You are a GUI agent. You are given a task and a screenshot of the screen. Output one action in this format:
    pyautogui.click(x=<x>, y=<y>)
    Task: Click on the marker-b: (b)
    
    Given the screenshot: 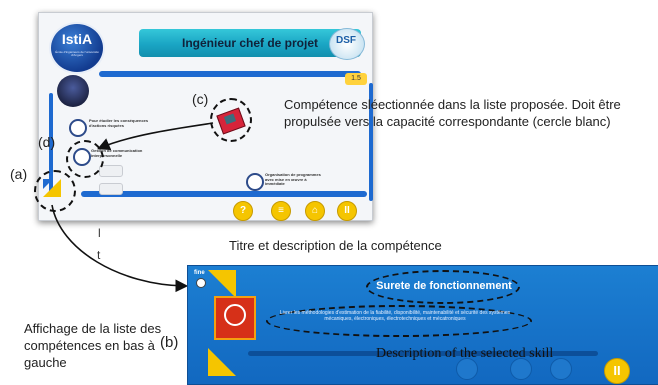 What is the action you would take?
    pyautogui.click(x=169, y=342)
    